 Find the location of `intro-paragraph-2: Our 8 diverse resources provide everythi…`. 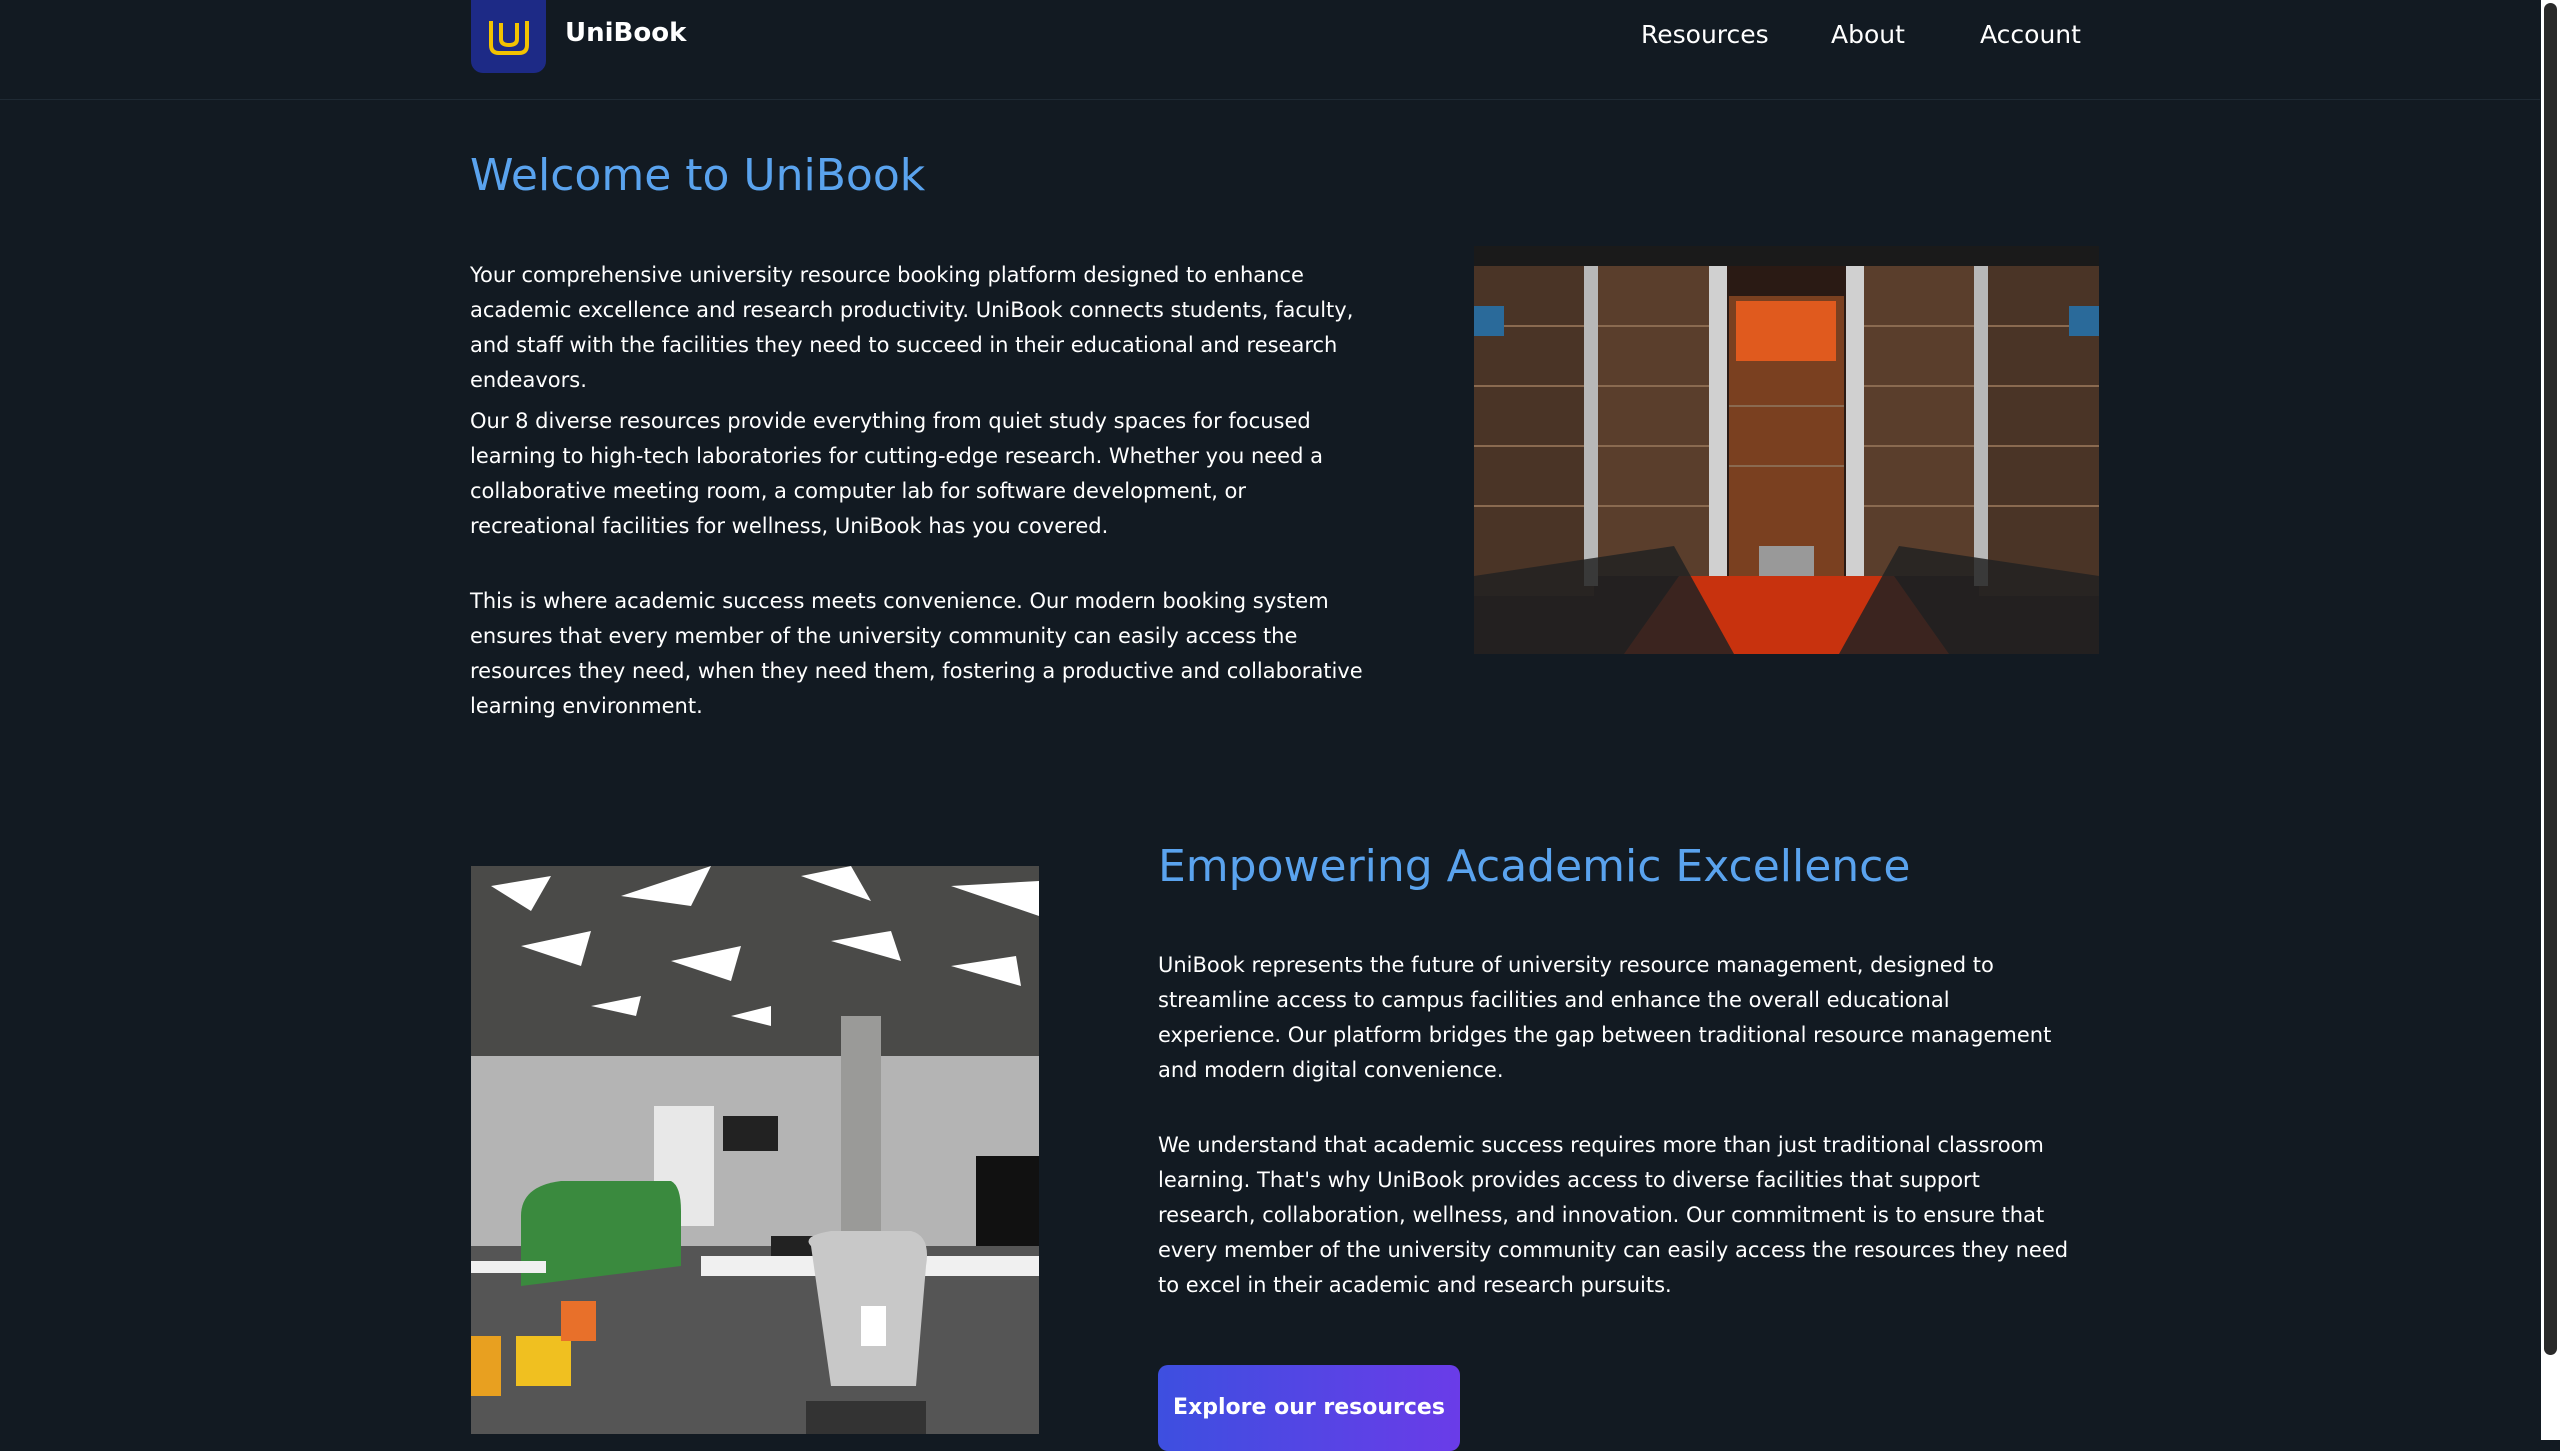

intro-paragraph-2: Our 8 diverse resources provide everythi… is located at coordinates (896, 473).